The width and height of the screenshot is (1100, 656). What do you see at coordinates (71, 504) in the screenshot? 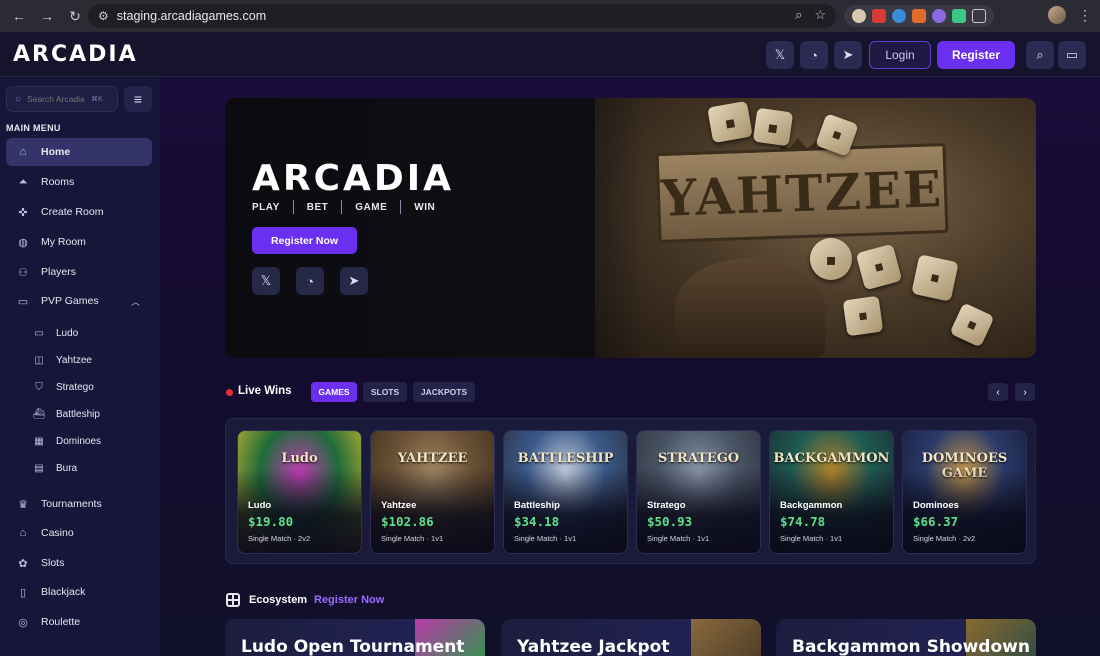
I see `sidebar-item-label: Tournaments` at bounding box center [71, 504].